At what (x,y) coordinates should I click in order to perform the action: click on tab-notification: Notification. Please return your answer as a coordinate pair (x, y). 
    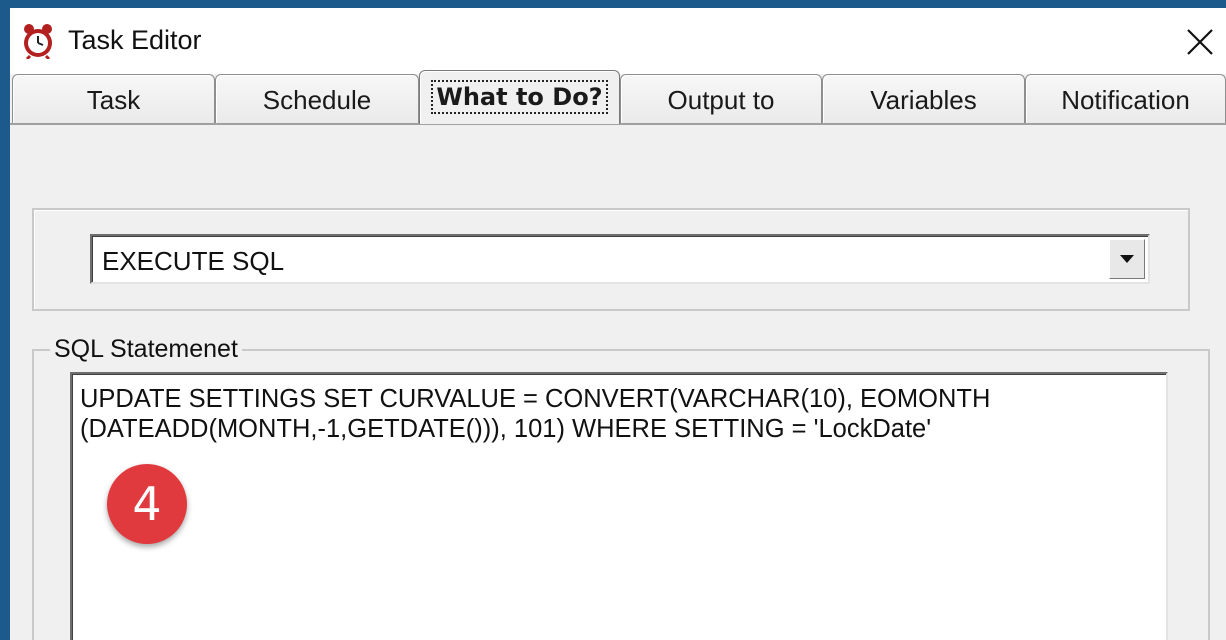
    Looking at the image, I should click on (1125, 99).